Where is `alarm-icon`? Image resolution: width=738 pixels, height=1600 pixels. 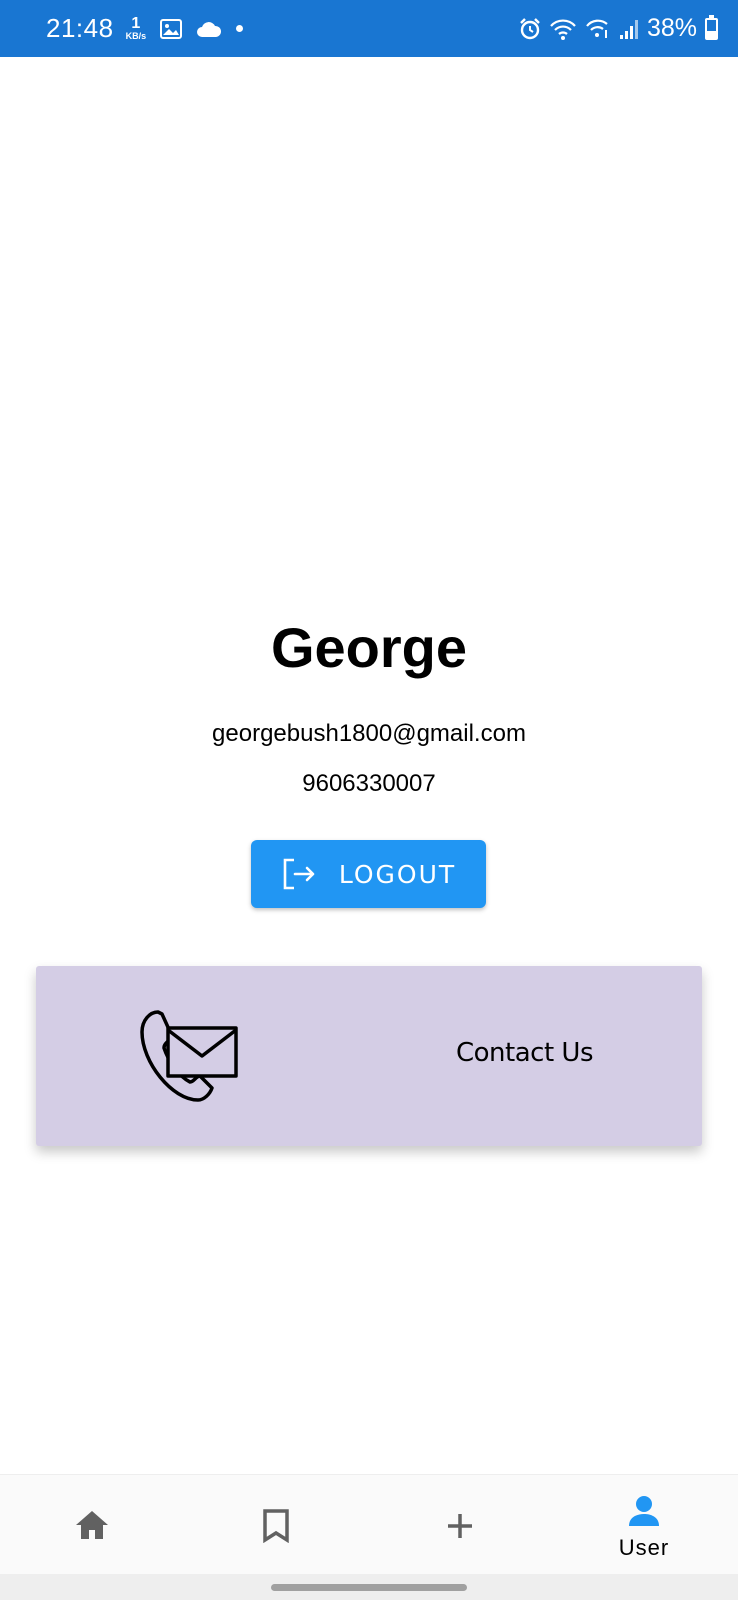
alarm-icon is located at coordinates (530, 28).